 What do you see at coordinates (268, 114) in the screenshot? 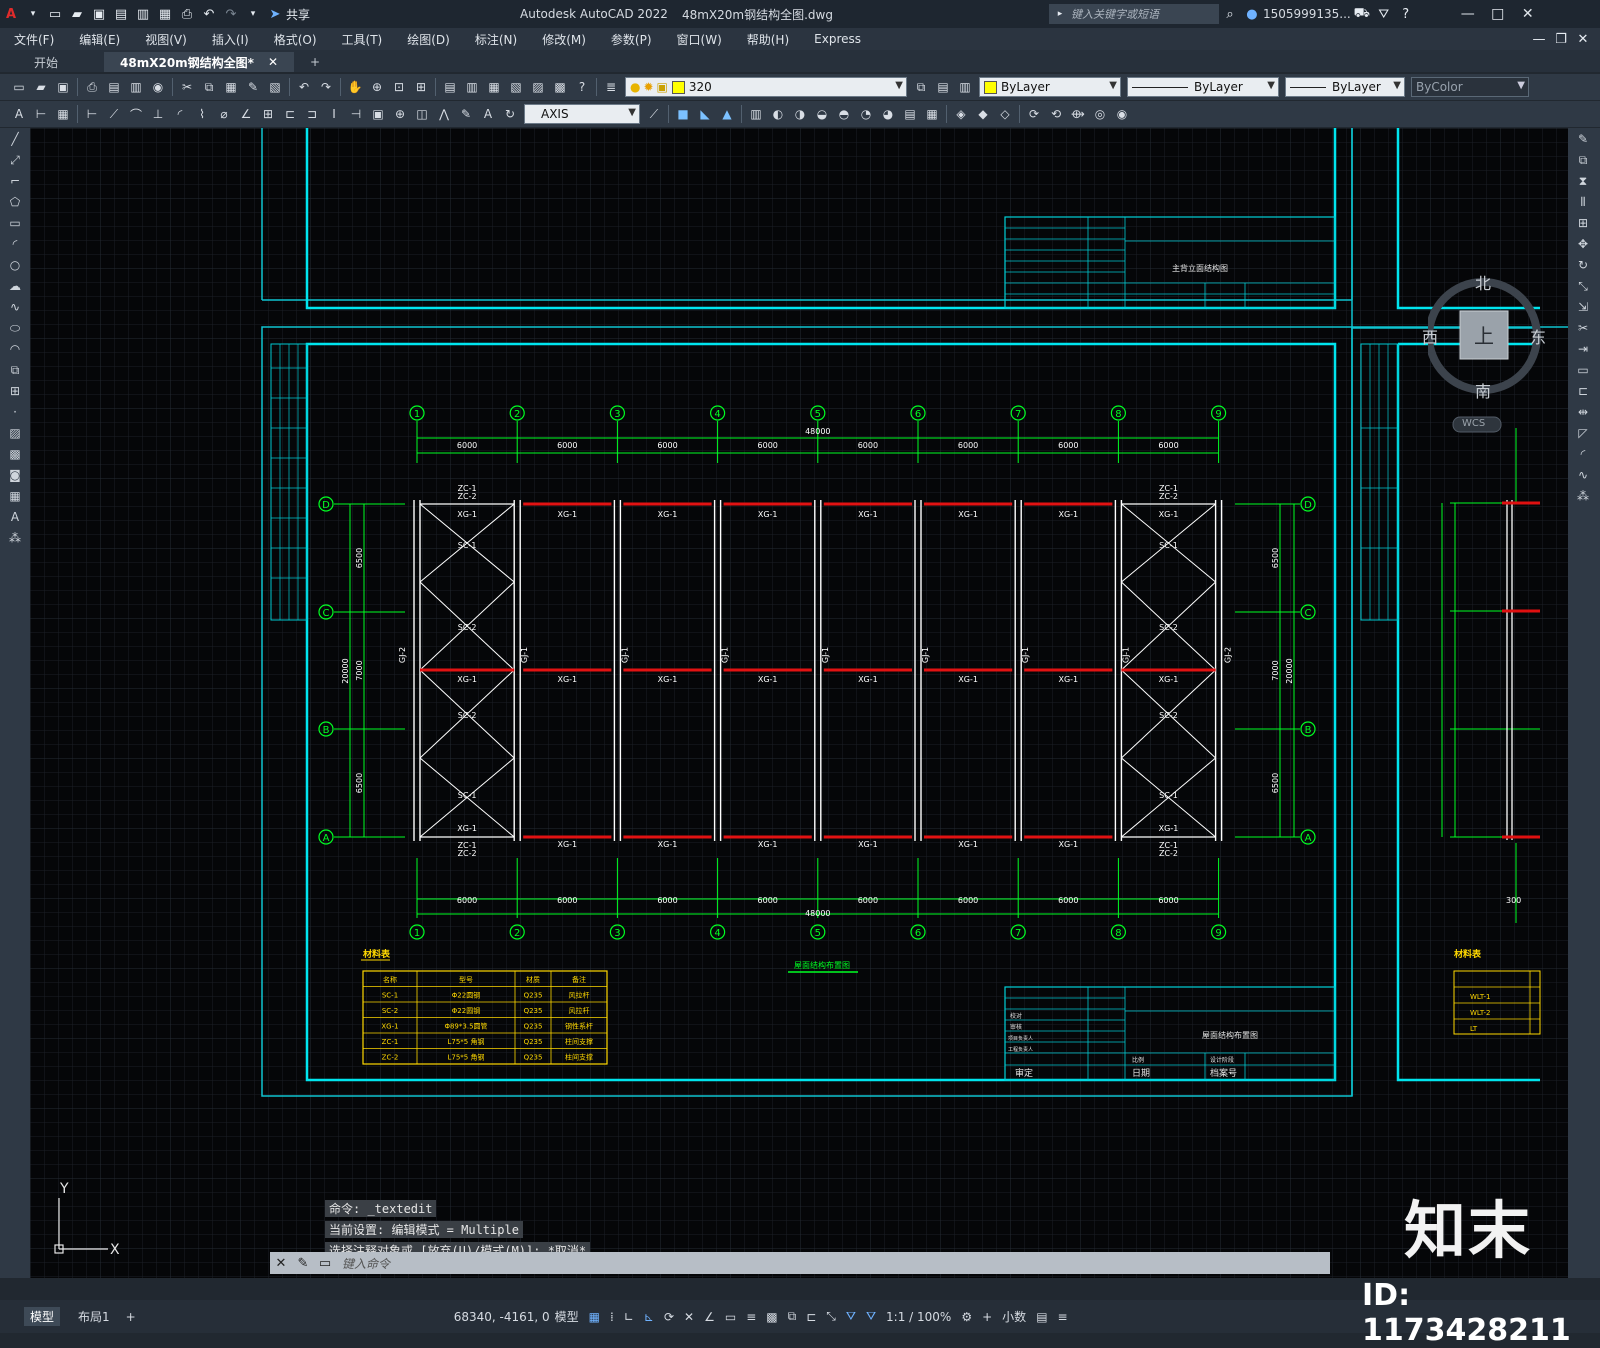
I see `quick-dim-icon: ⊞` at bounding box center [268, 114].